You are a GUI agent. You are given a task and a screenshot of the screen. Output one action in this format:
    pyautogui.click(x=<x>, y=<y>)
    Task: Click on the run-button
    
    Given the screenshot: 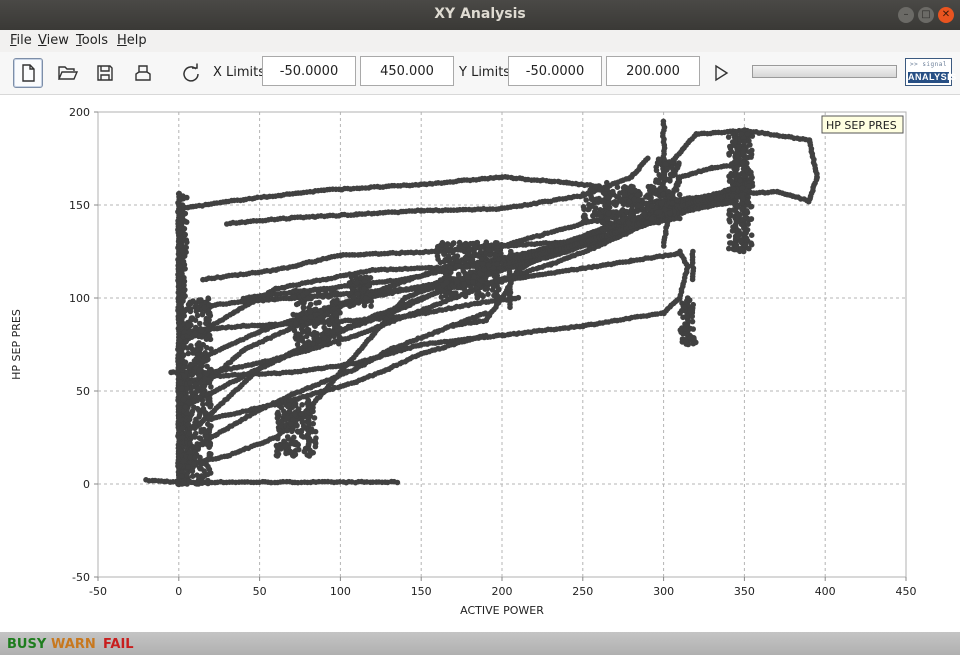 What is the action you would take?
    pyautogui.click(x=721, y=73)
    